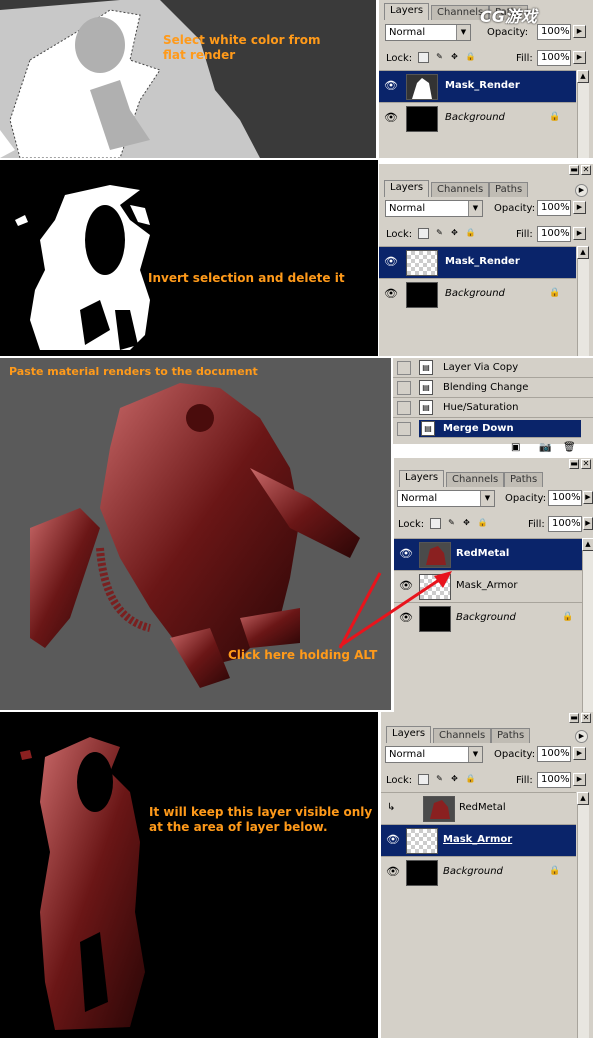 The image size is (593, 1038). What do you see at coordinates (493, 464) in the screenshot?
I see `panel-titlebar: ▬ ✕` at bounding box center [493, 464].